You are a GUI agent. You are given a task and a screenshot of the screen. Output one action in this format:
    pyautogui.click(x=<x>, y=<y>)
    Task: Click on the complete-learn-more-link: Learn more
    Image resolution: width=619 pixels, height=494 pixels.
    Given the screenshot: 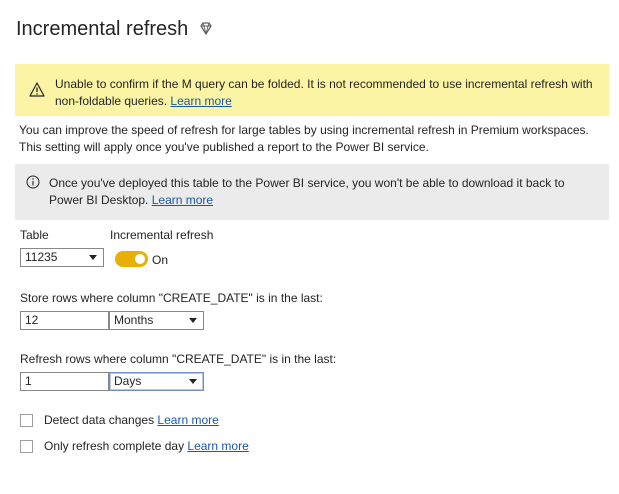 What is the action you would take?
    pyautogui.click(x=217, y=446)
    